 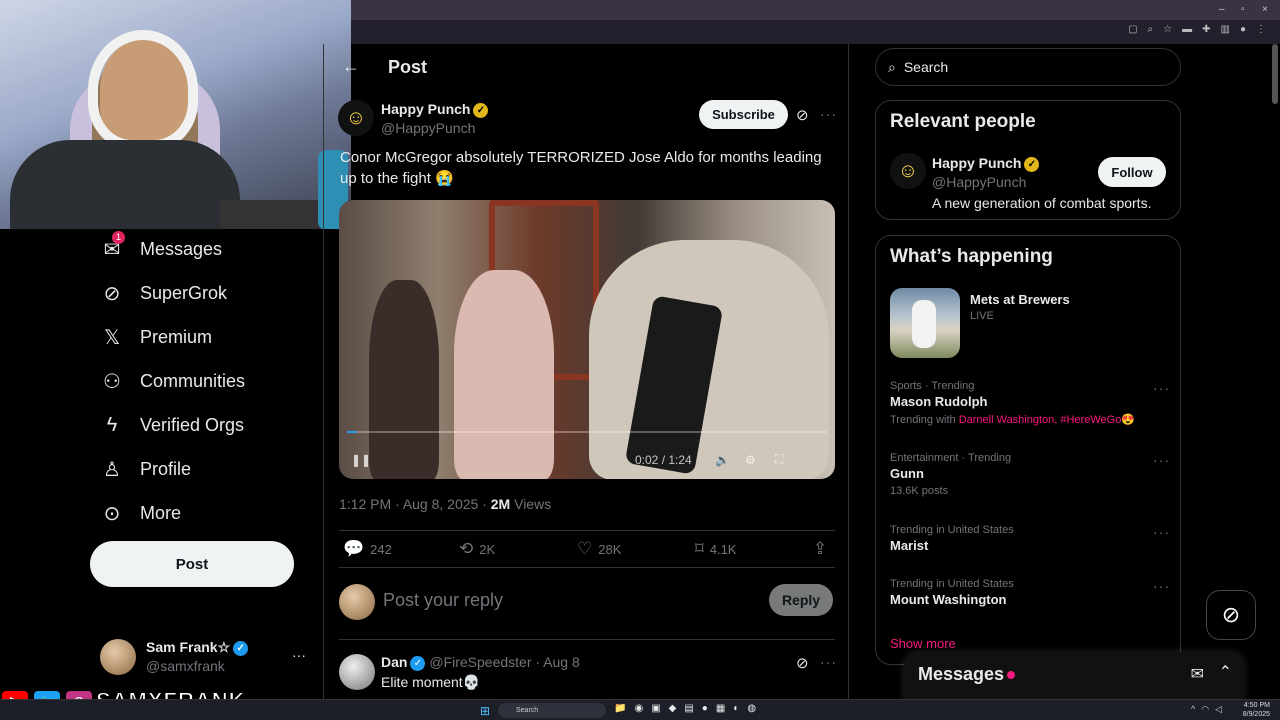 What do you see at coordinates (145, 469) in the screenshot?
I see `sidebar-item-profile: ♙ Profile` at bounding box center [145, 469].